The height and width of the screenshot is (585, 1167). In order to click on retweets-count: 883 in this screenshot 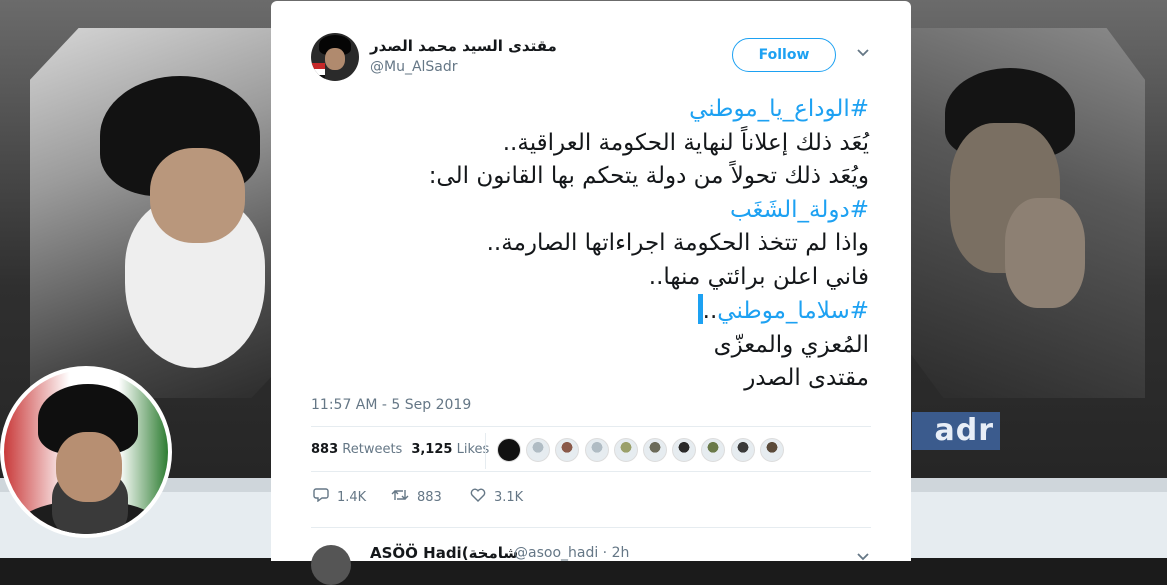, I will do `click(325, 449)`.